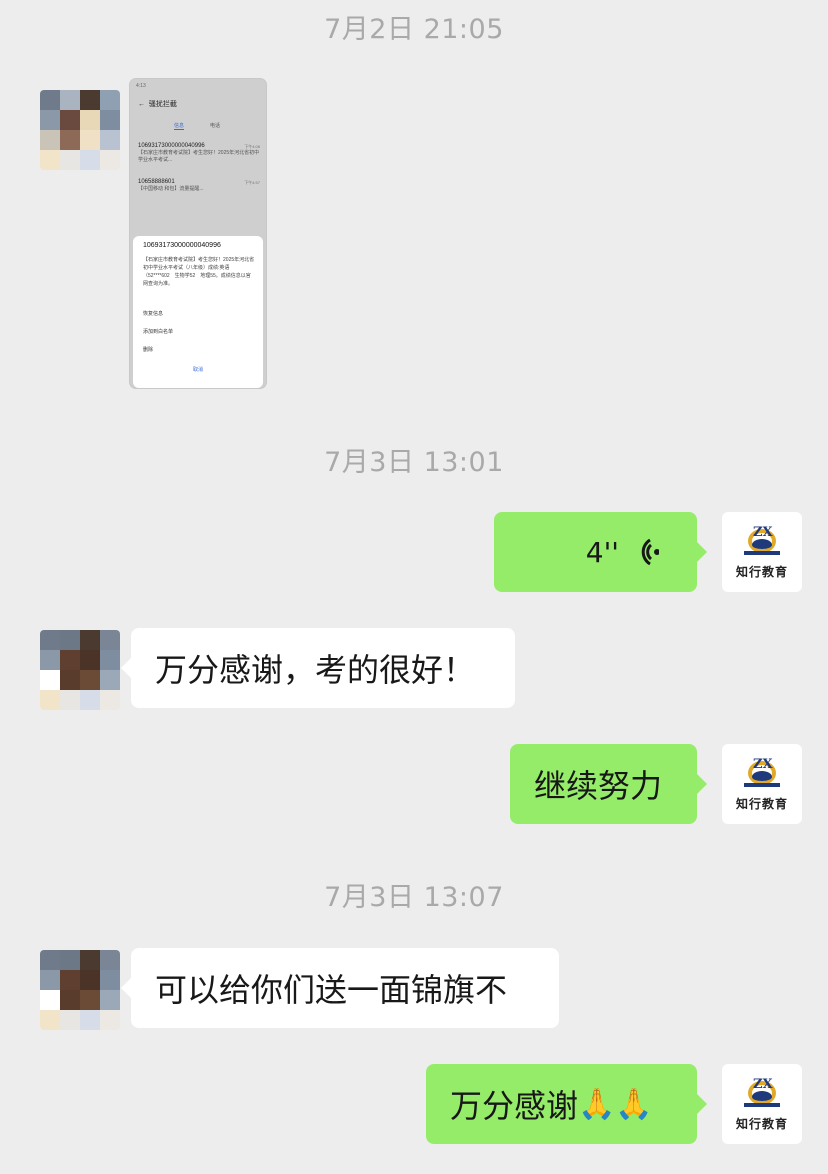 The height and width of the screenshot is (1174, 828). I want to click on outgoing-message-bubble: 继续努力, so click(608, 784).